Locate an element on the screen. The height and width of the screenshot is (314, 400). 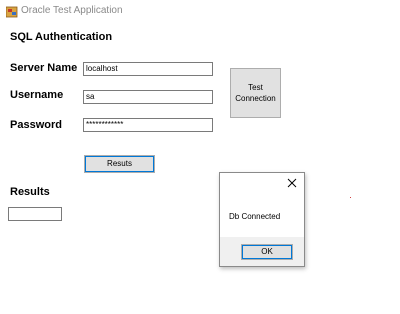
password-label: Password is located at coordinates (36, 125).